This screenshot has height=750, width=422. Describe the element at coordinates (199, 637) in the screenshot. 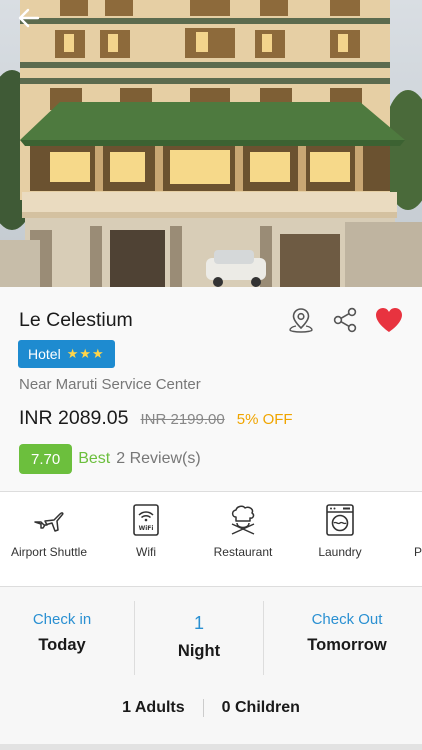

I see `nights-selector: 1 Night` at that location.